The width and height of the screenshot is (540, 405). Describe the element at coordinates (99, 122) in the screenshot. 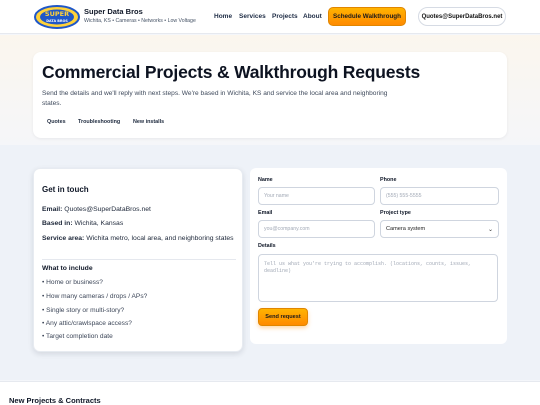

I see `tag-troubleshooting: Troubleshooting` at that location.